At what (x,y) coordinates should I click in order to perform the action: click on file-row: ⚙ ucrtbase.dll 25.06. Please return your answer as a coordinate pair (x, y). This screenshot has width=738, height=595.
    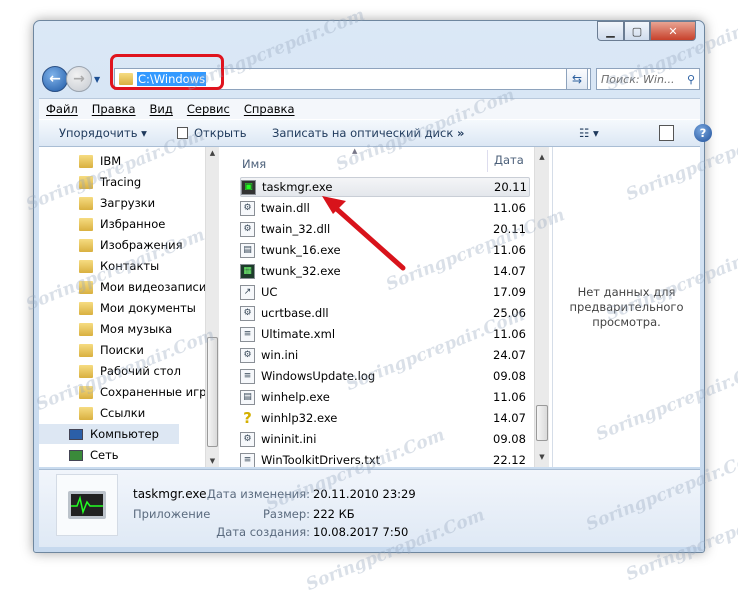
    Looking at the image, I should click on (385, 313).